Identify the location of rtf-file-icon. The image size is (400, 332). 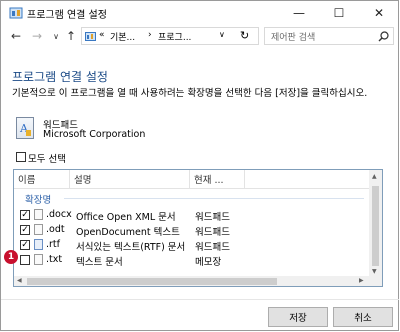
(38, 244).